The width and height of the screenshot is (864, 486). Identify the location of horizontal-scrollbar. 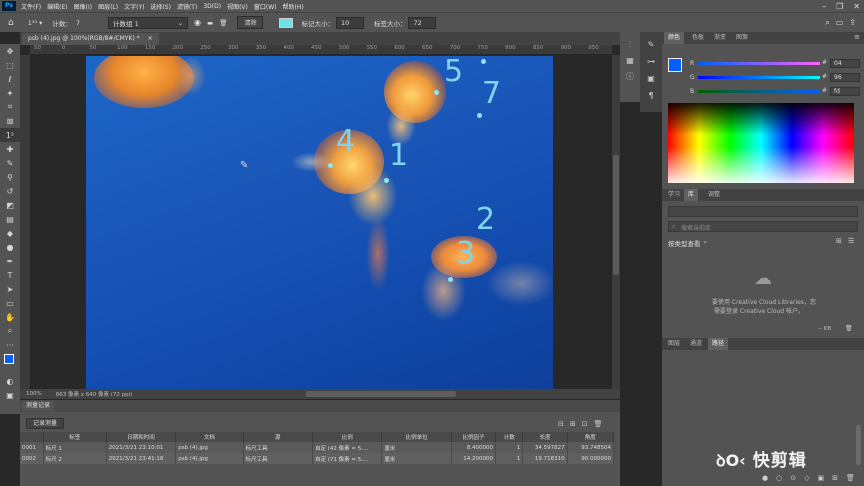
(381, 394).